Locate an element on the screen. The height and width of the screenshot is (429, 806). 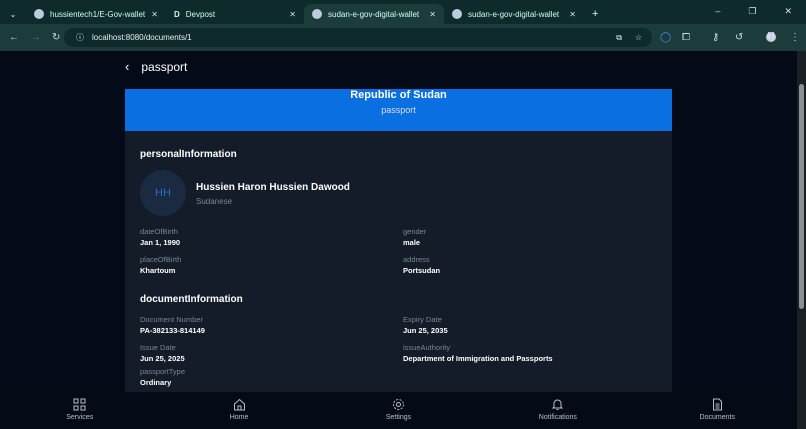
reload-icon: ↻ is located at coordinates (56, 37).